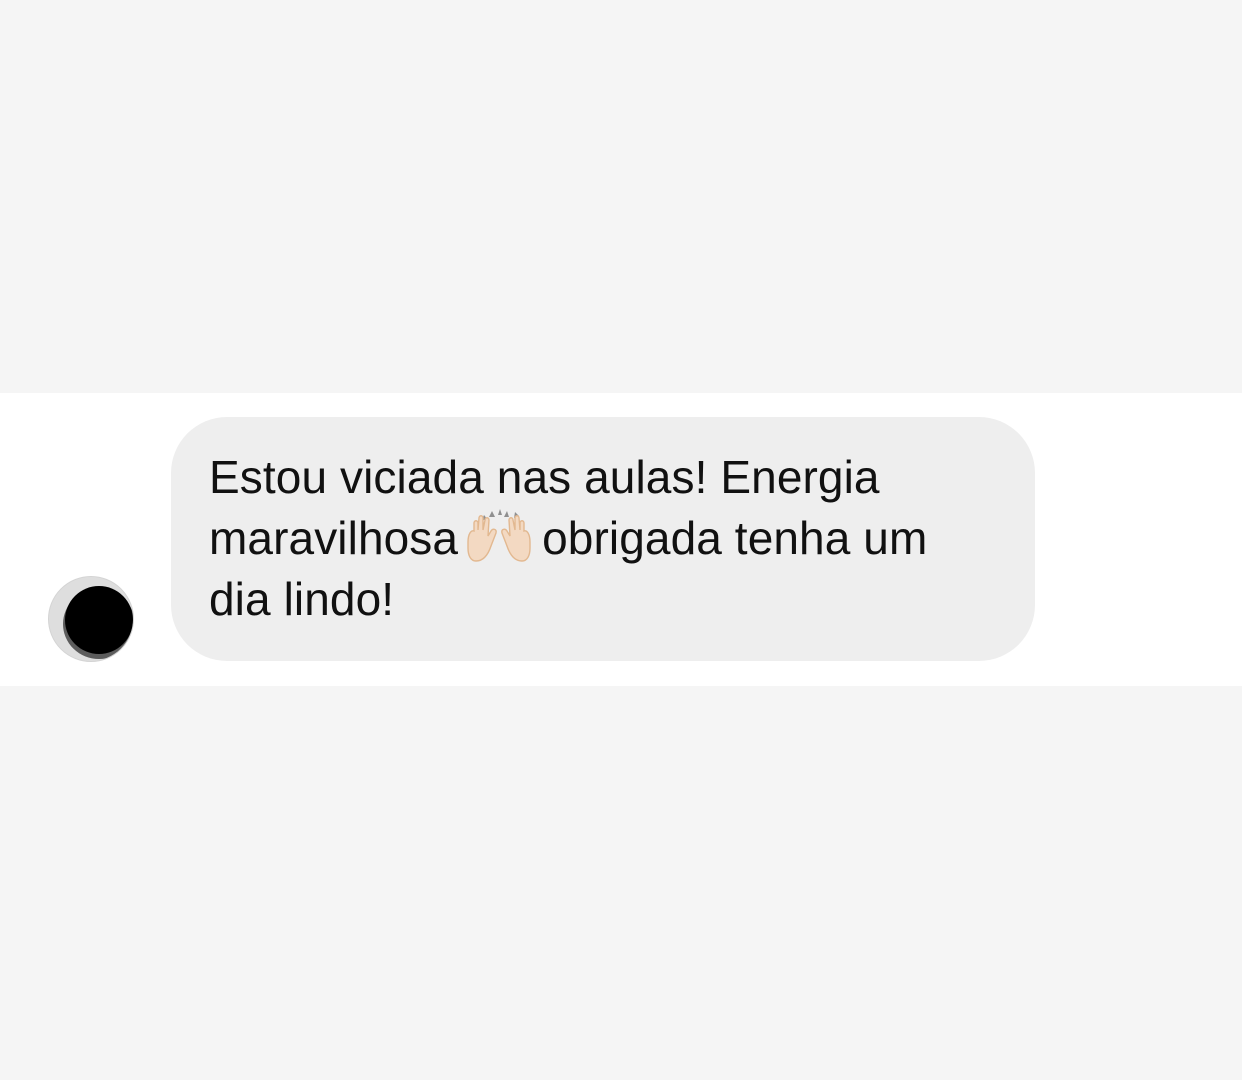 The width and height of the screenshot is (1242, 1080). Describe the element at coordinates (735, 538) in the screenshot. I see `message-line-2-end: obrigada tenha um` at that location.